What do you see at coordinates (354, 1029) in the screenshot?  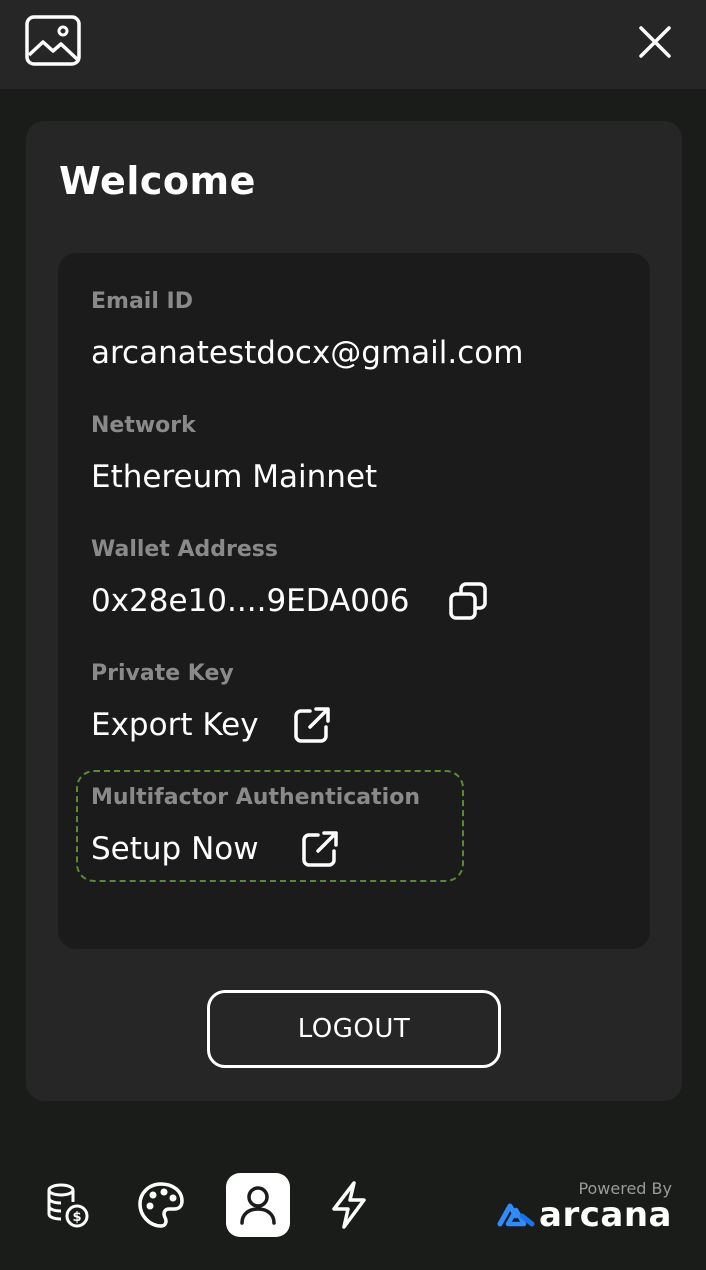 I see `logout-button: LOGOUT` at bounding box center [354, 1029].